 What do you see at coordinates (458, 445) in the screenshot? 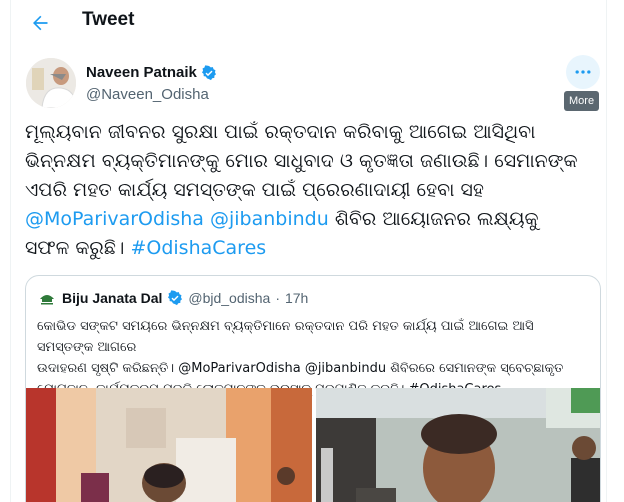
I see `media-photo-right` at bounding box center [458, 445].